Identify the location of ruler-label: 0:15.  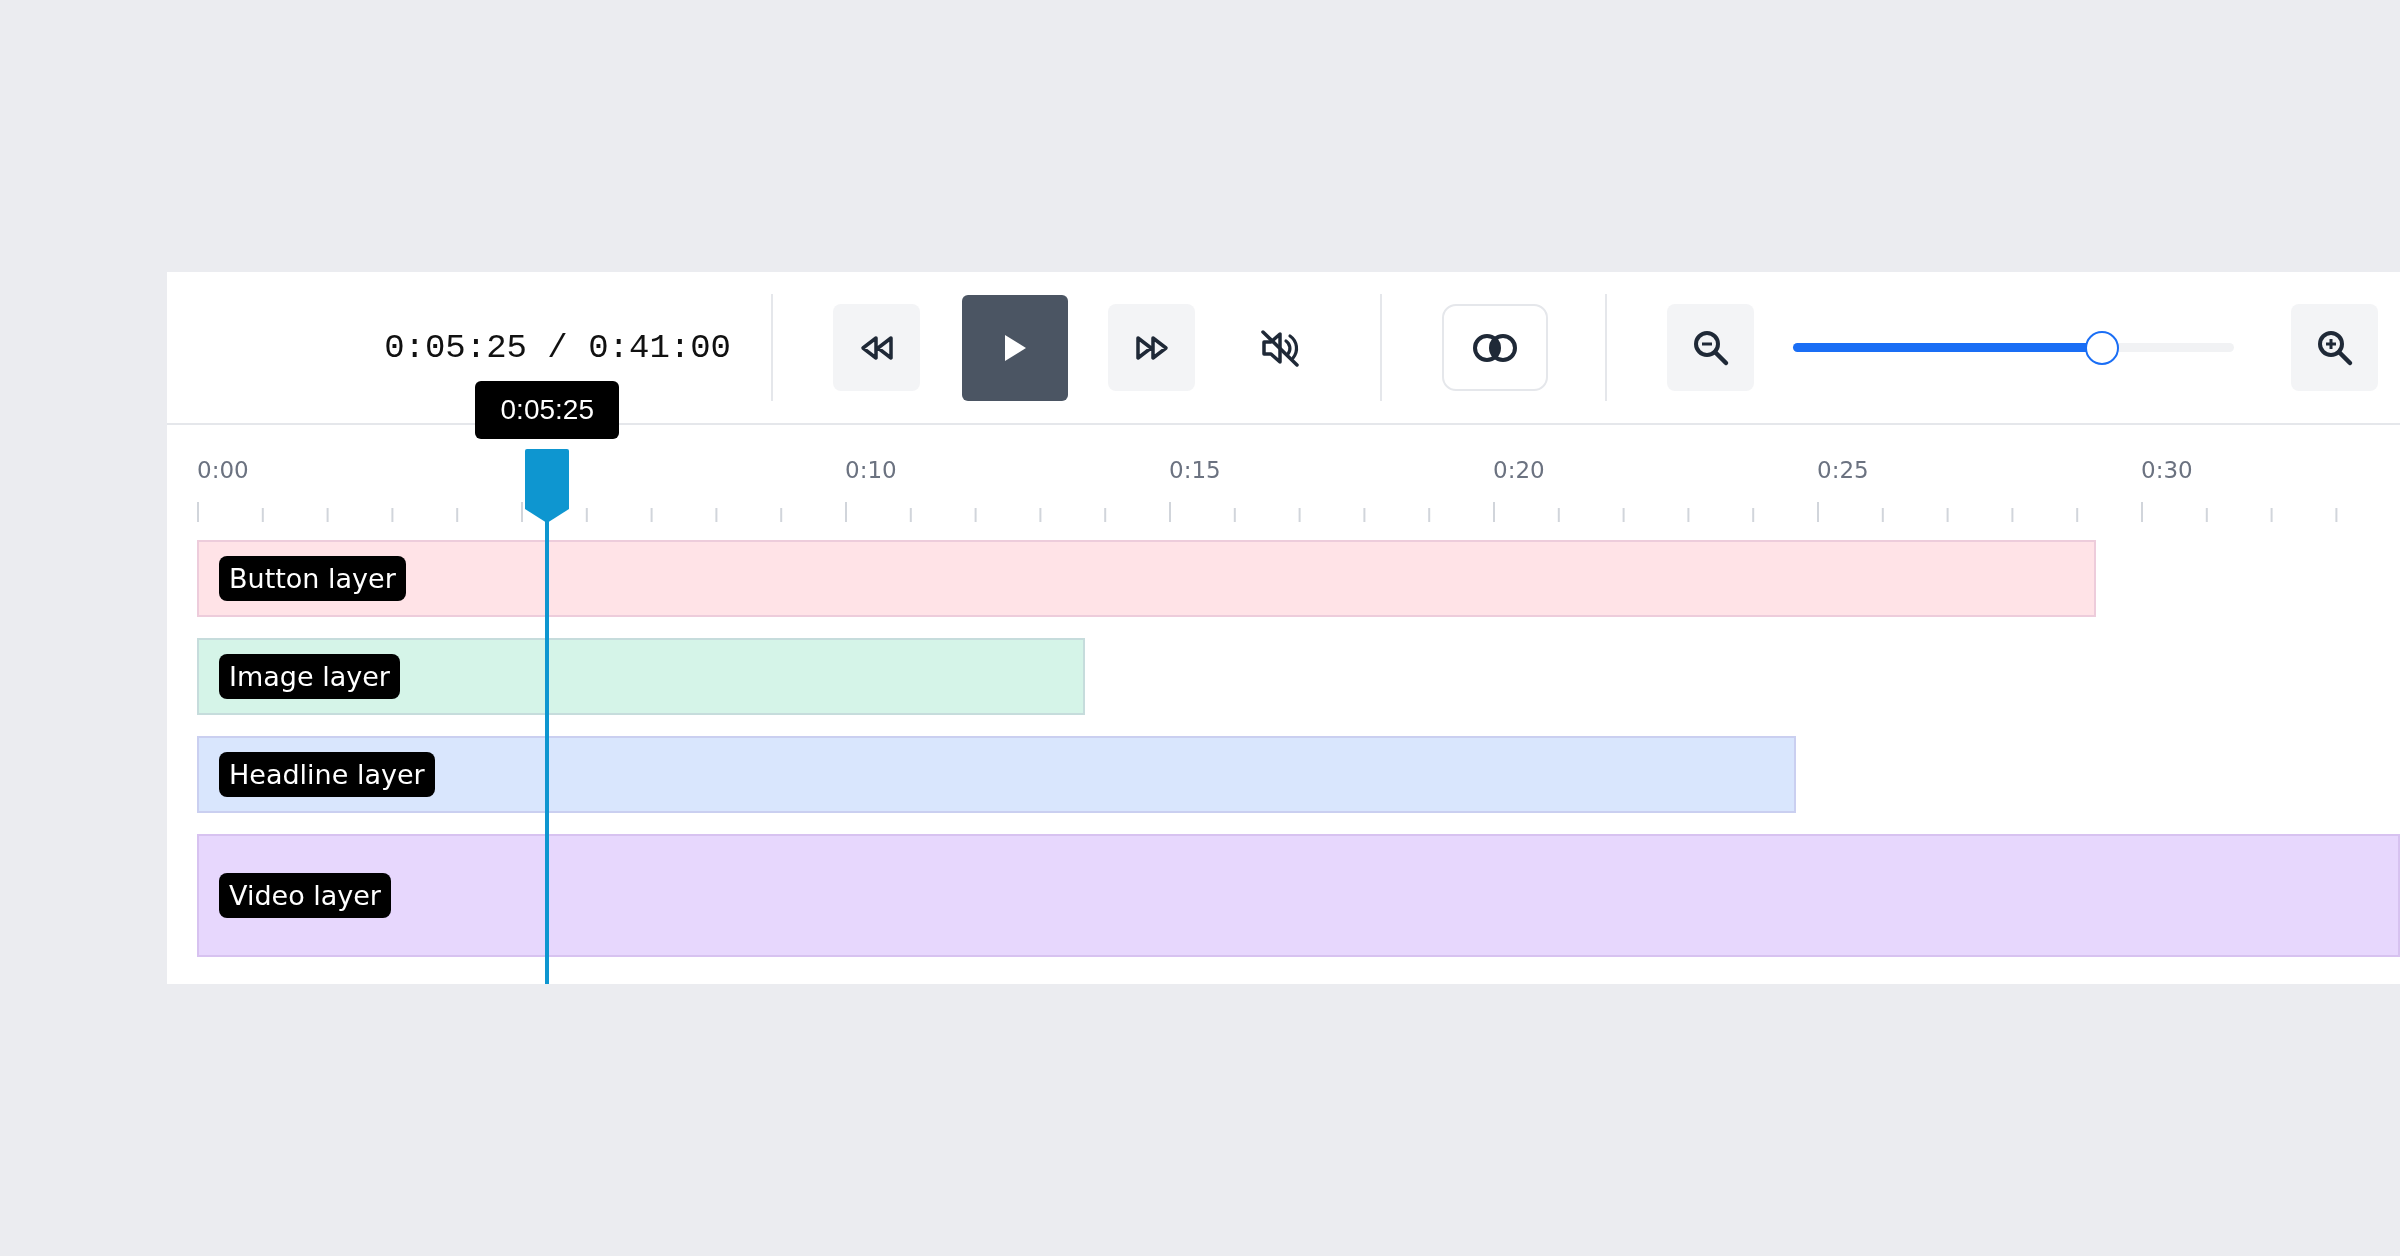
(1195, 470).